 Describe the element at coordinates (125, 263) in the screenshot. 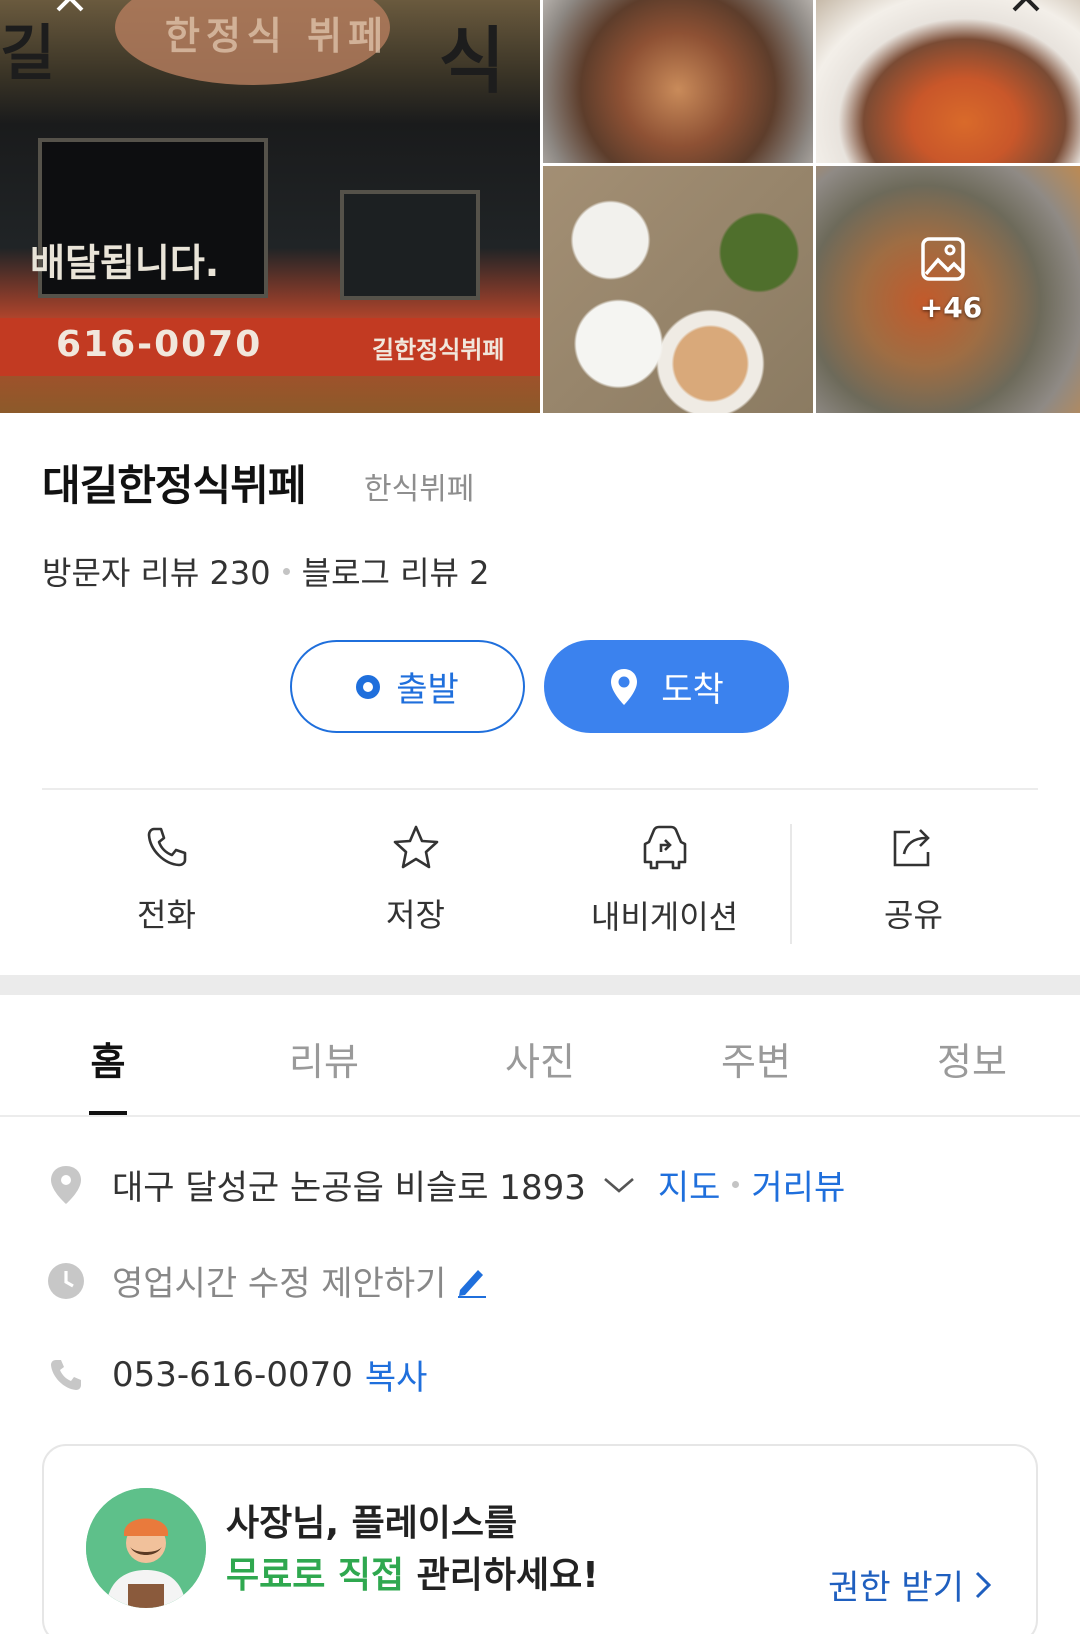

I see `delivery-text: 배달됩니다.` at that location.